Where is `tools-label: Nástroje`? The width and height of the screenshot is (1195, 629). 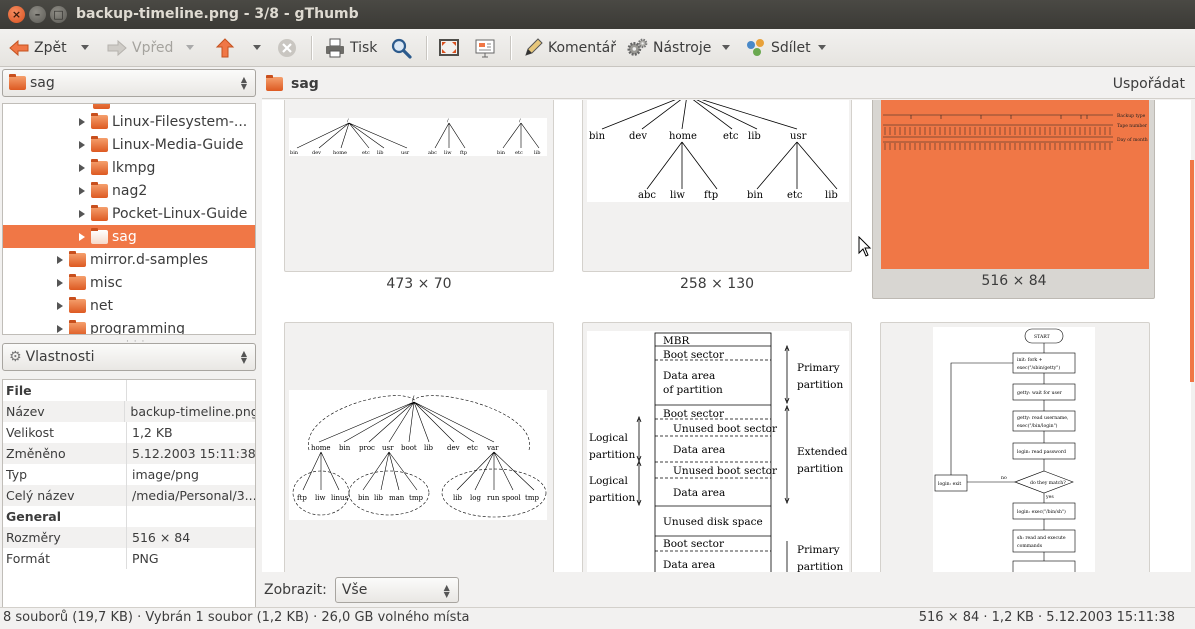
tools-label: Nástroje is located at coordinates (682, 48).